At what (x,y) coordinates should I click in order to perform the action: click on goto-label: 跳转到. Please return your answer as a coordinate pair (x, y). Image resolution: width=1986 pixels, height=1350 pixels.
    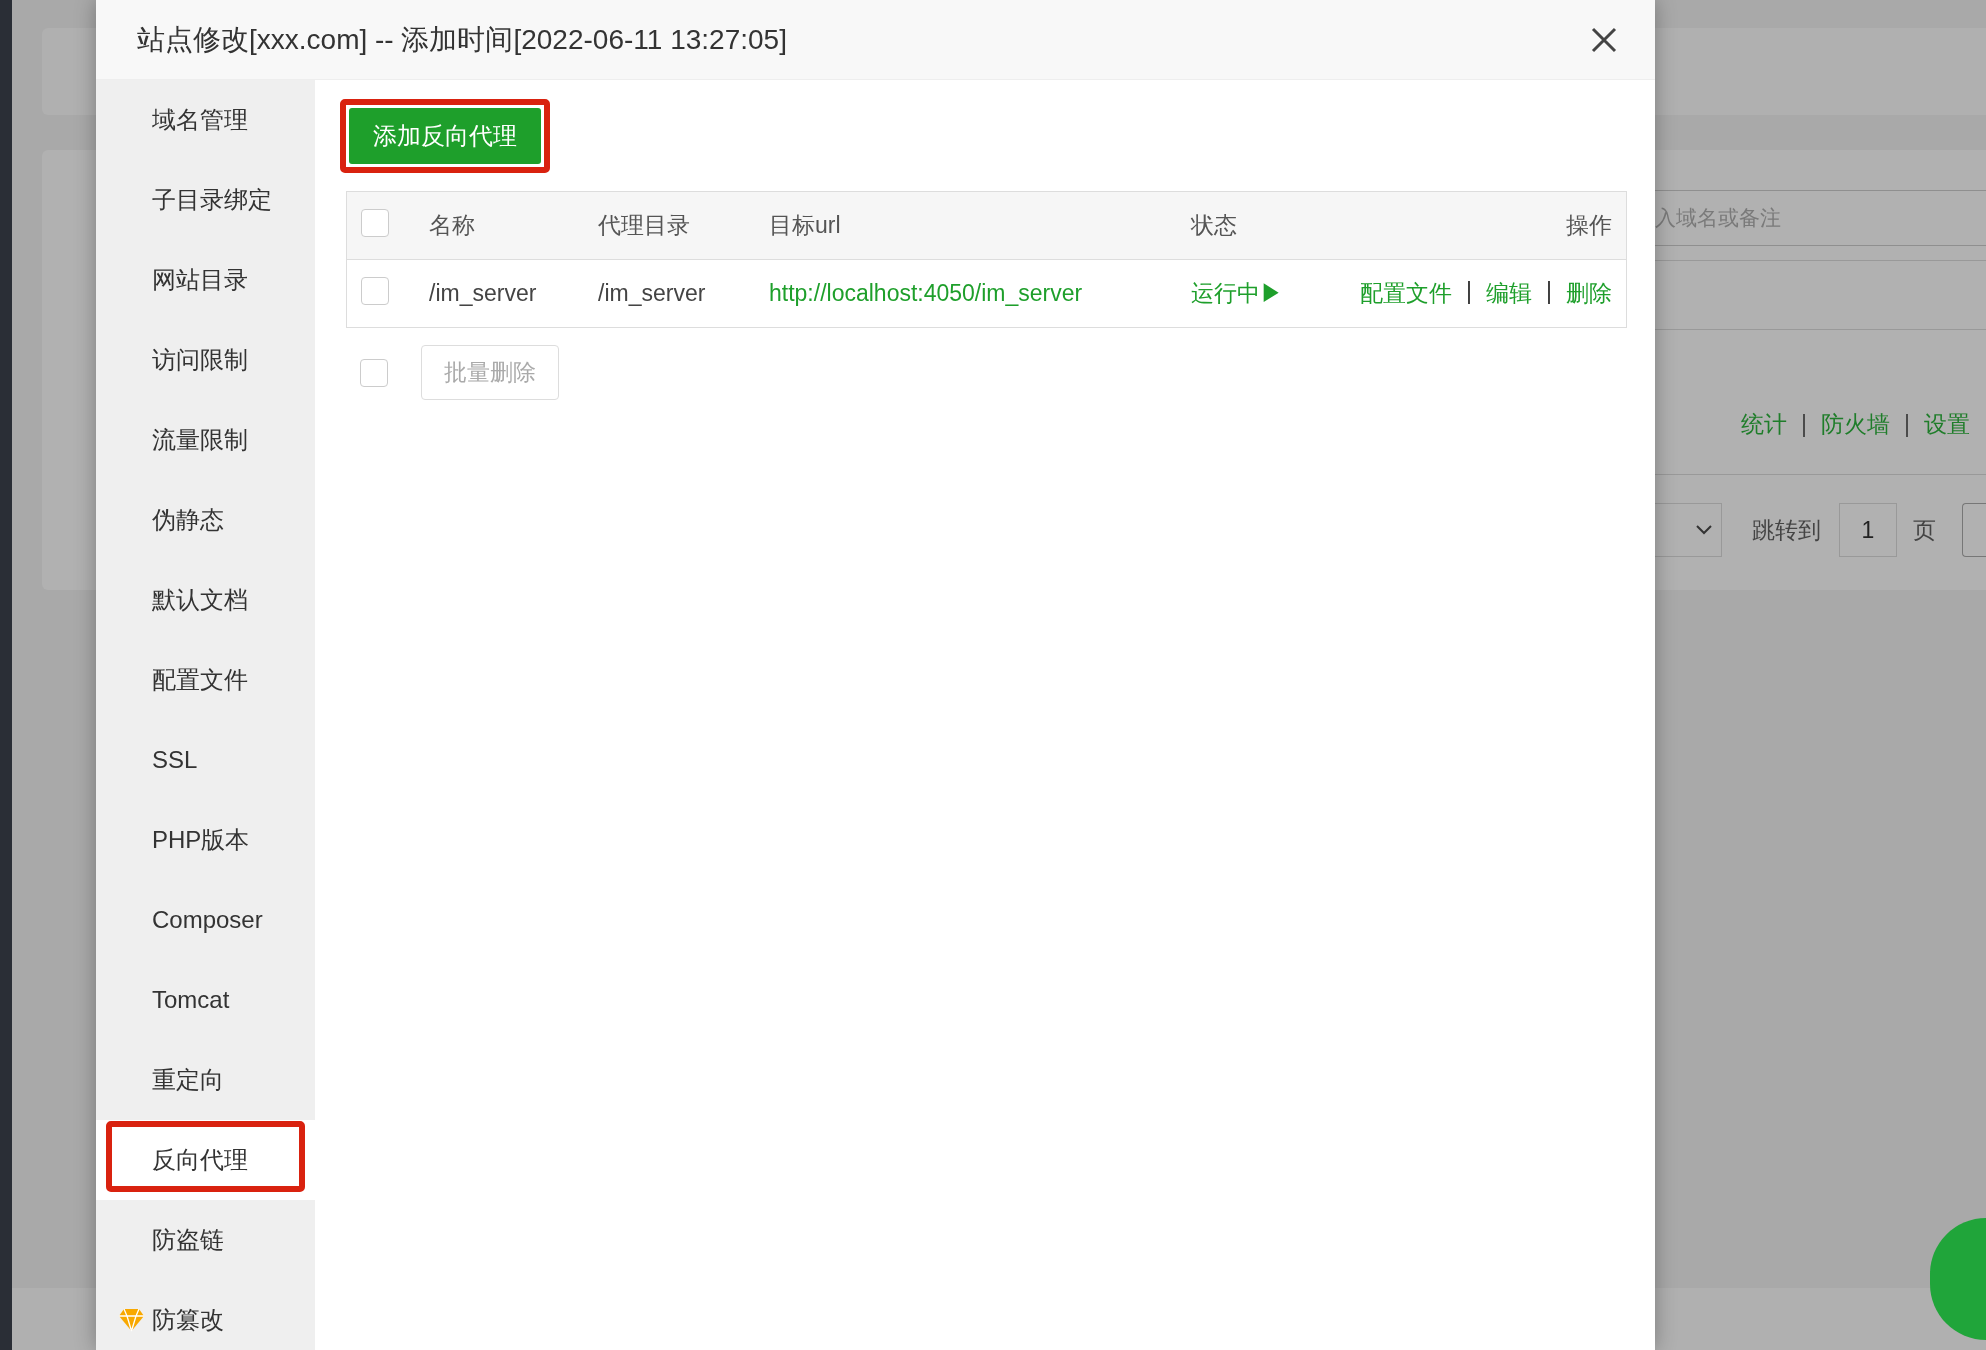
    Looking at the image, I should click on (1786, 530).